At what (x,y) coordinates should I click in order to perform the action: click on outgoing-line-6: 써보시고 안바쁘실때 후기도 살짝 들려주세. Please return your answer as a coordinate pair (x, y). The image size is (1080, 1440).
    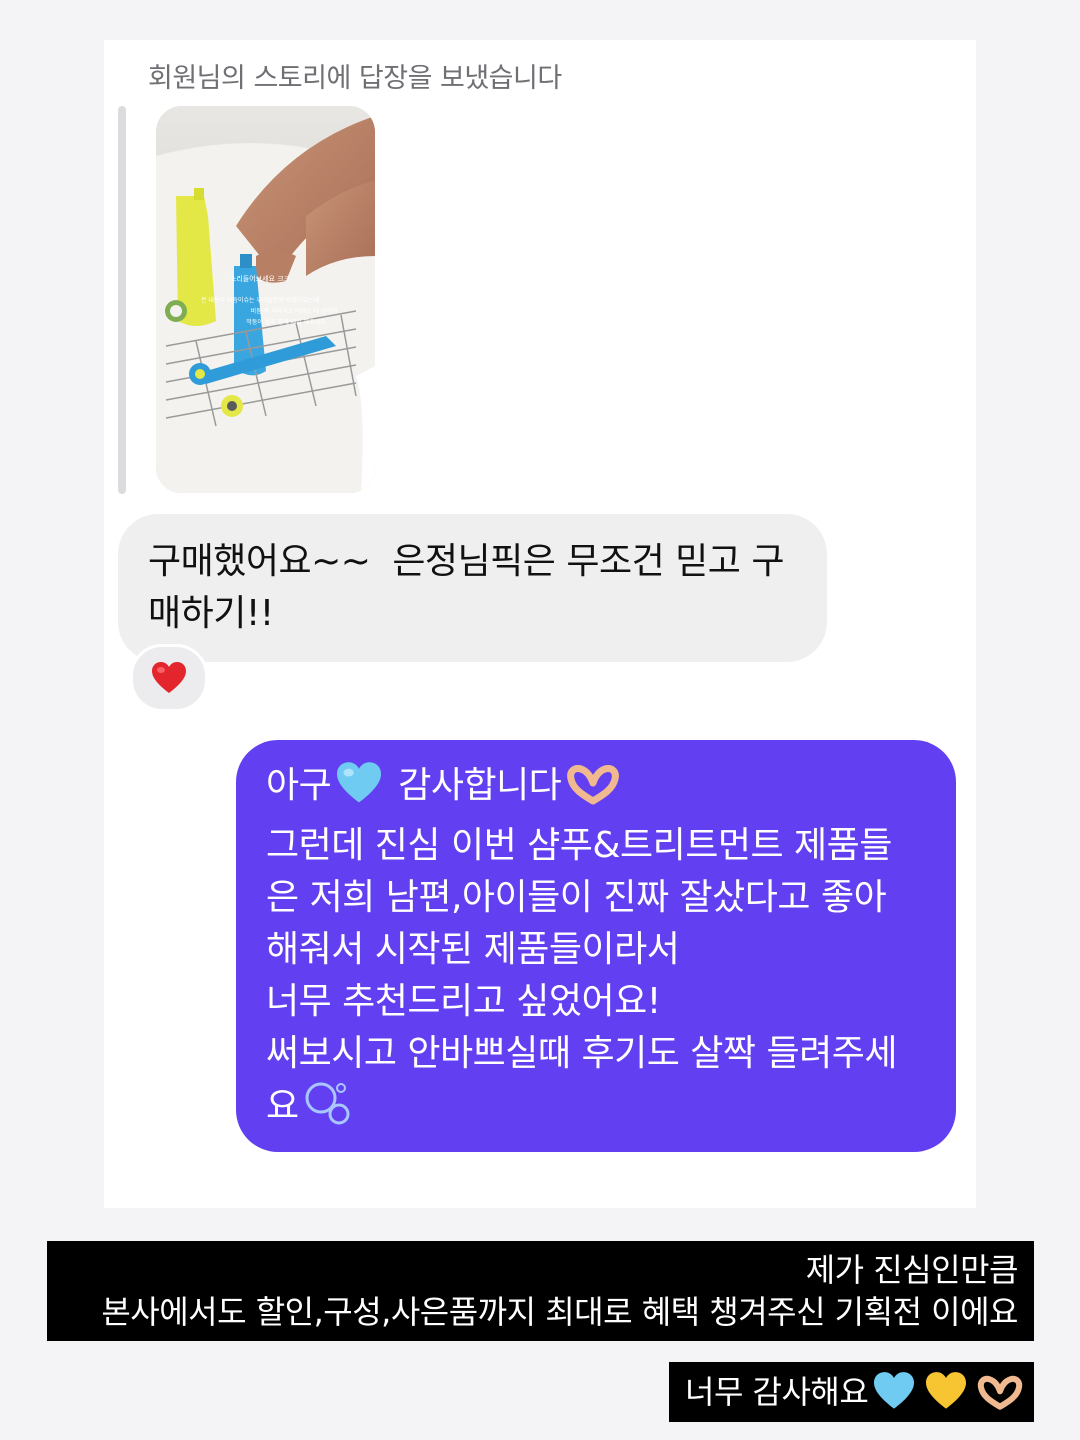
    Looking at the image, I should click on (581, 1053).